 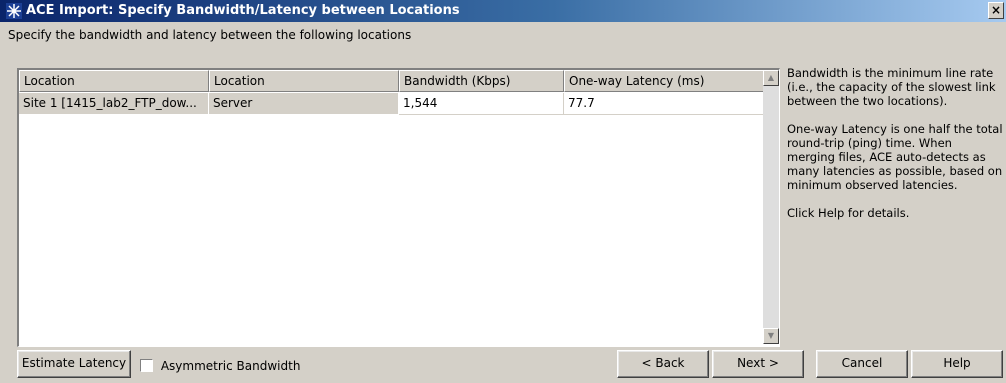 What do you see at coordinates (663, 364) in the screenshot?
I see `back-button: < Back` at bounding box center [663, 364].